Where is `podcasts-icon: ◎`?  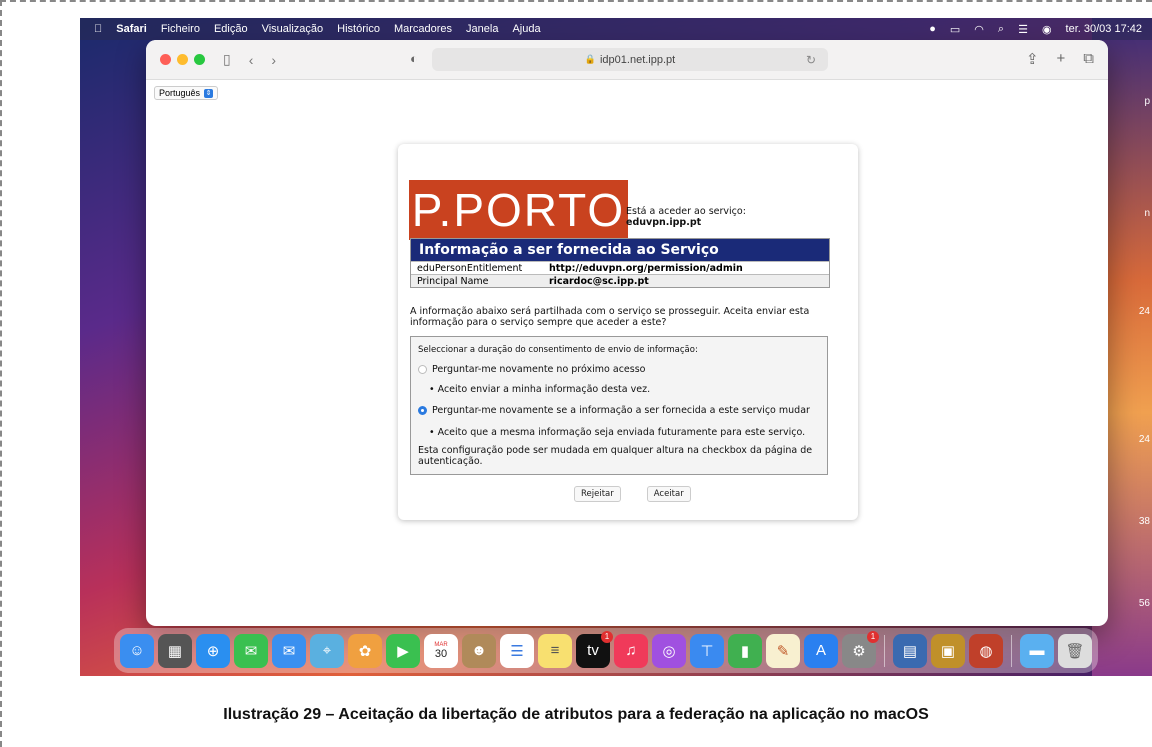
podcasts-icon: ◎ is located at coordinates (669, 650).